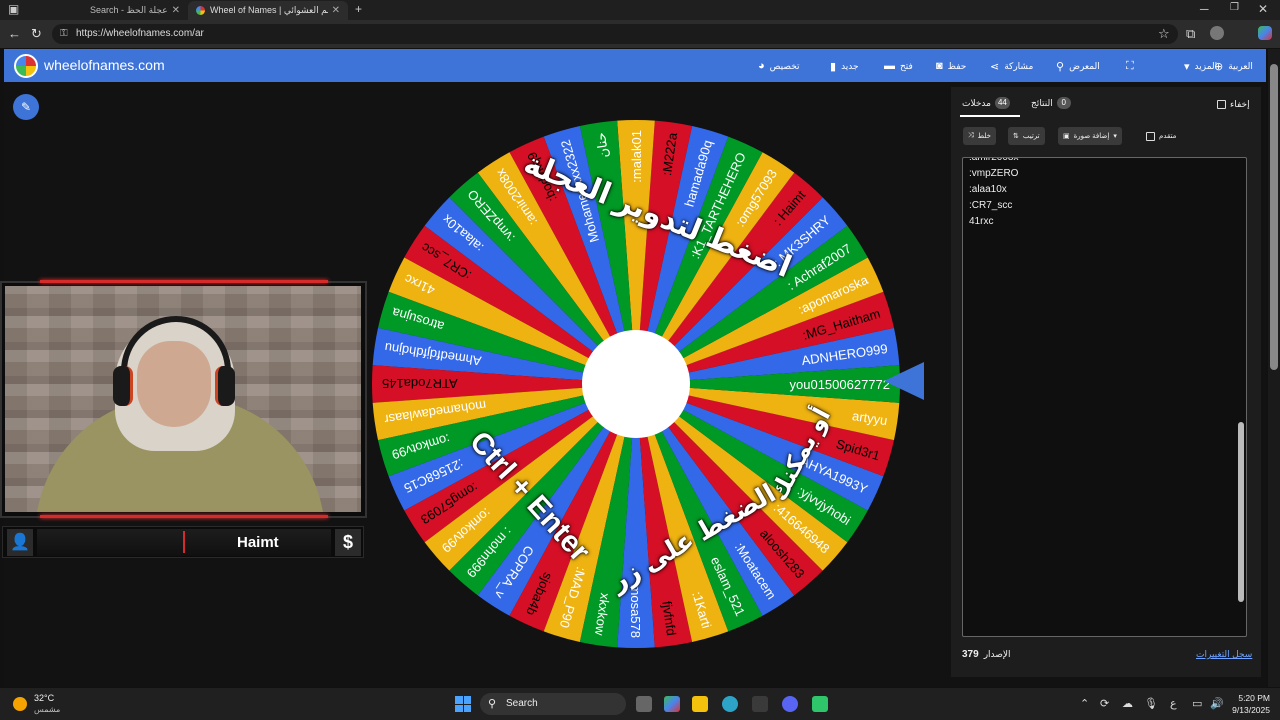 This screenshot has width=1280, height=720. I want to click on menu-new: ▮ جديد, so click(844, 66).